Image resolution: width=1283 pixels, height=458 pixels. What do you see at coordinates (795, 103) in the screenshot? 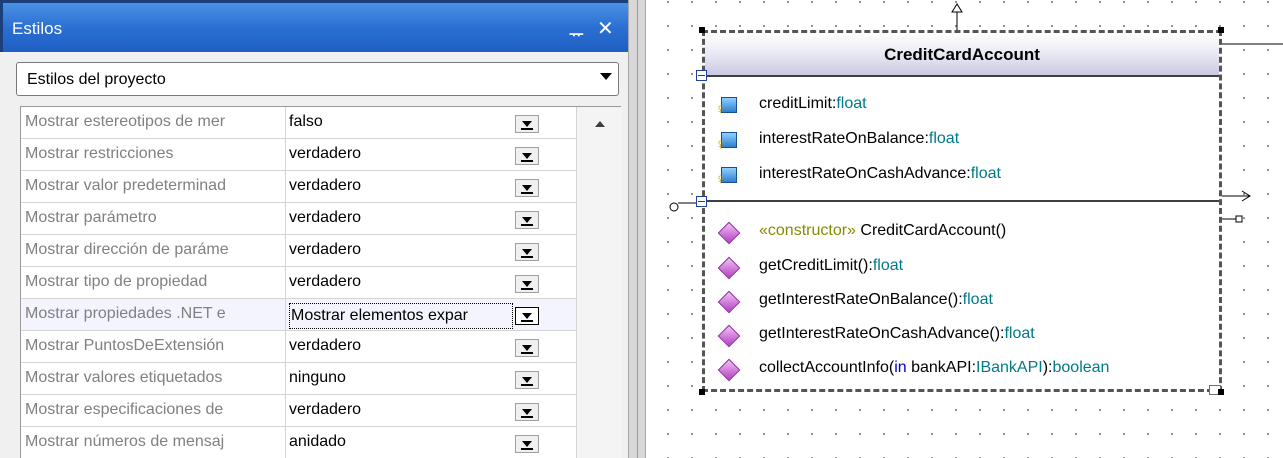
I see `attribute-name: creditLimit` at bounding box center [795, 103].